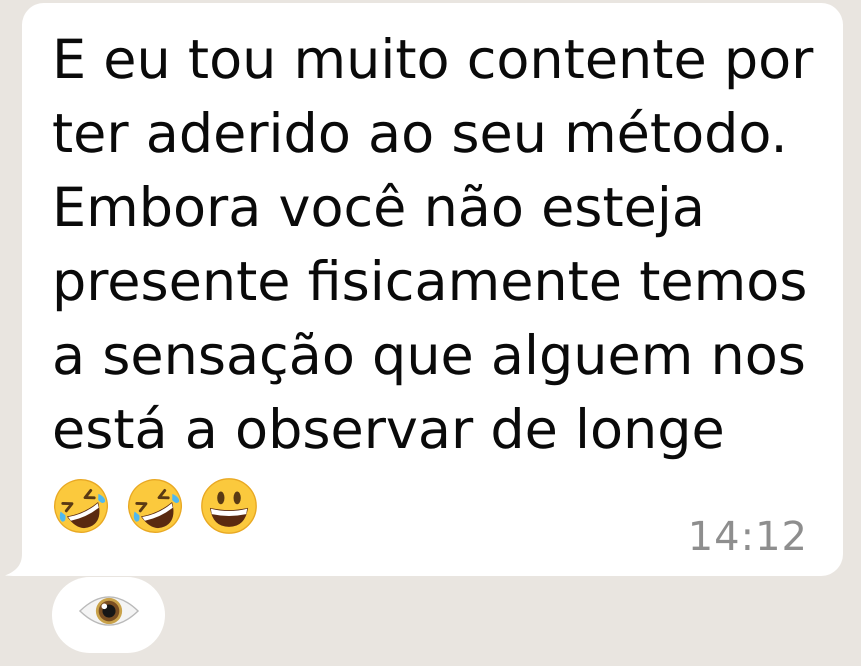  Describe the element at coordinates (229, 506) in the screenshot. I see `grinning-face-icon` at that location.